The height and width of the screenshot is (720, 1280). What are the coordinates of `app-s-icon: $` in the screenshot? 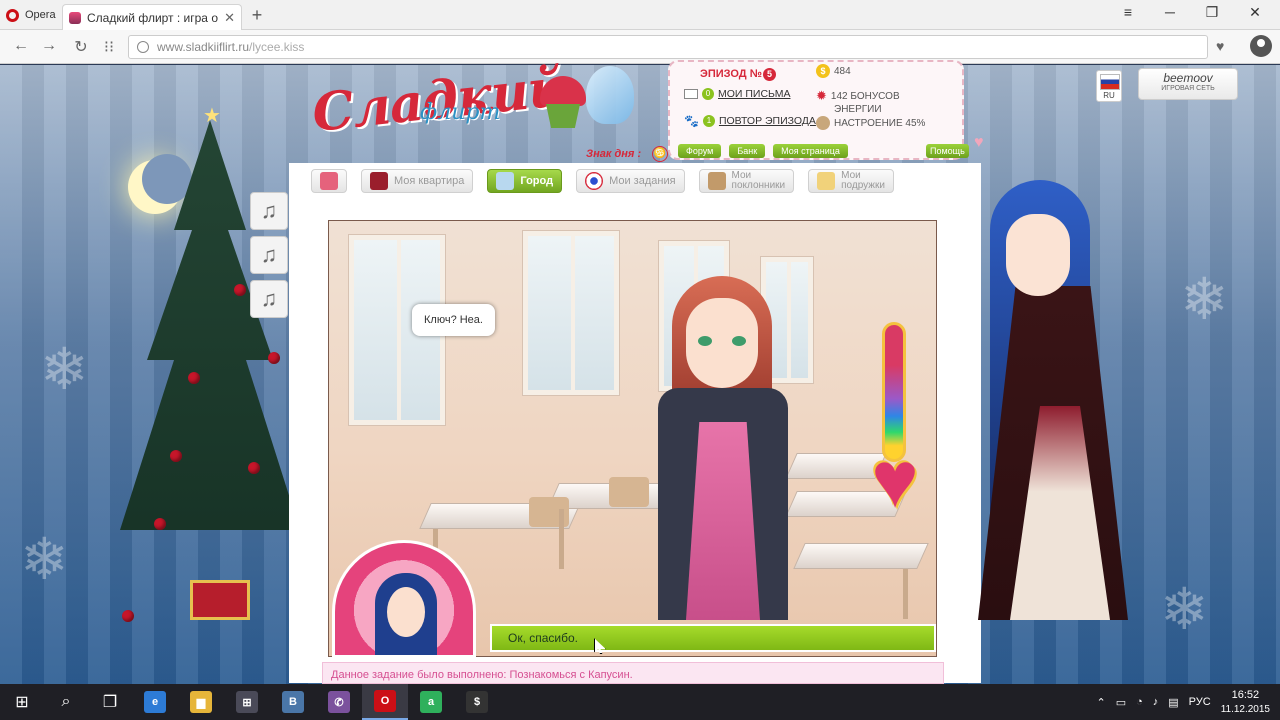 It's located at (477, 702).